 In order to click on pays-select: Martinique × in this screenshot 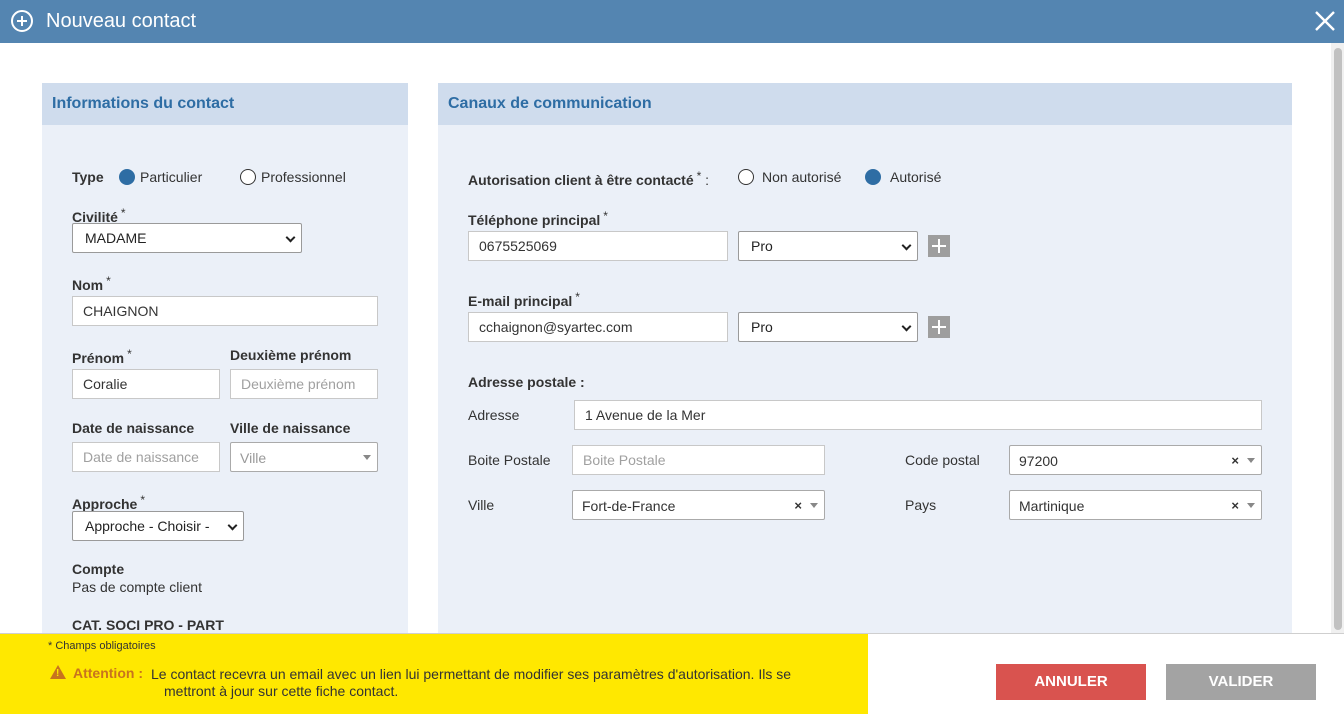, I will do `click(1135, 505)`.